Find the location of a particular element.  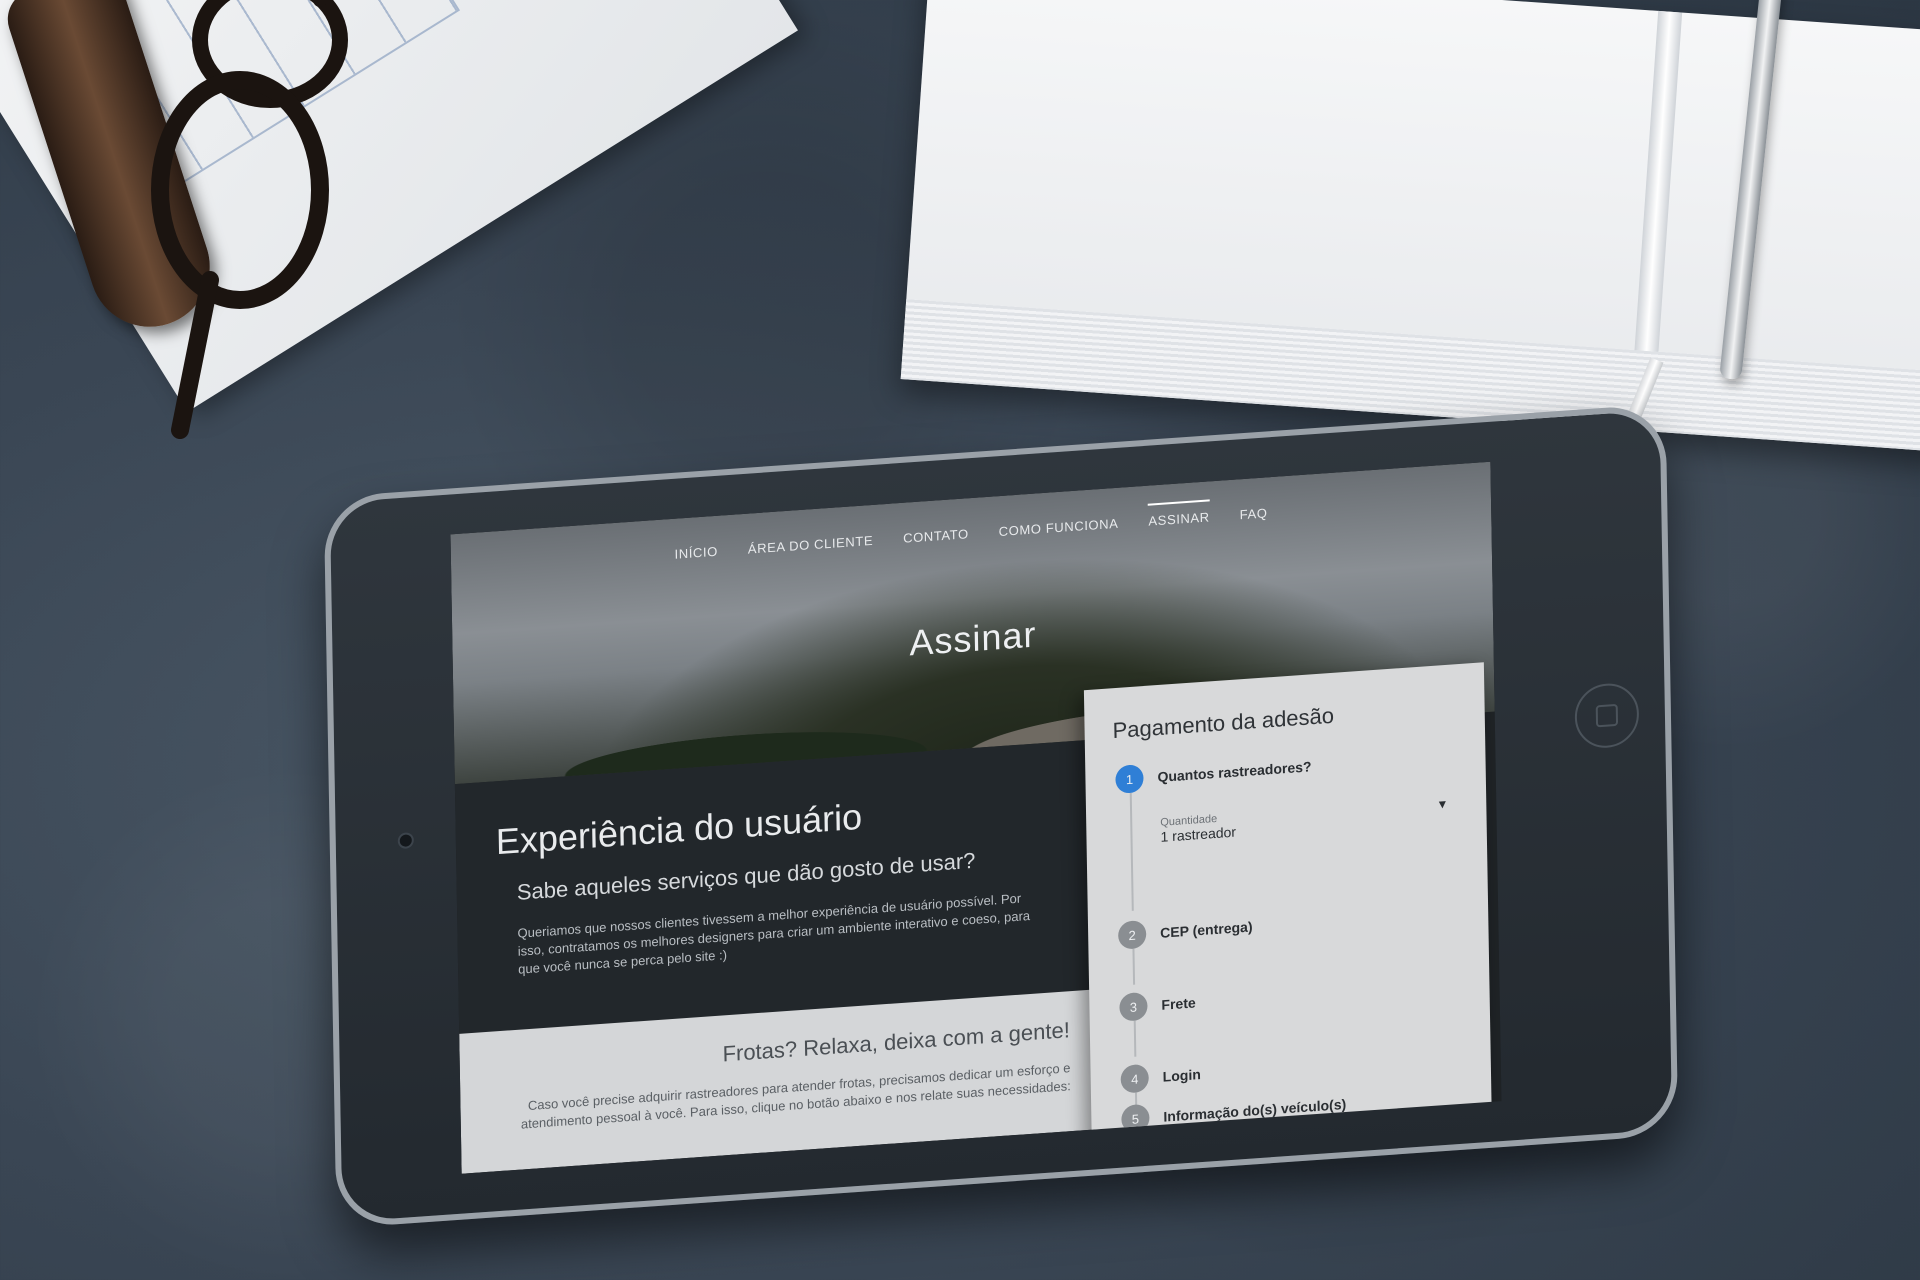

step-number-badge: 5 is located at coordinates (1135, 1118).